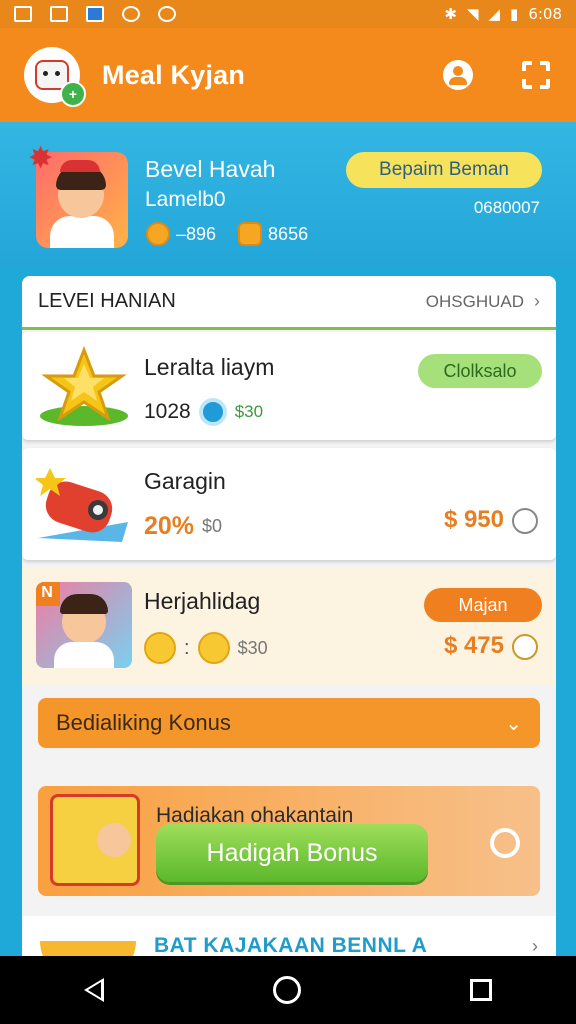  Describe the element at coordinates (444, 170) in the screenshot. I see `header-action-button: Bepaim Beman` at that location.